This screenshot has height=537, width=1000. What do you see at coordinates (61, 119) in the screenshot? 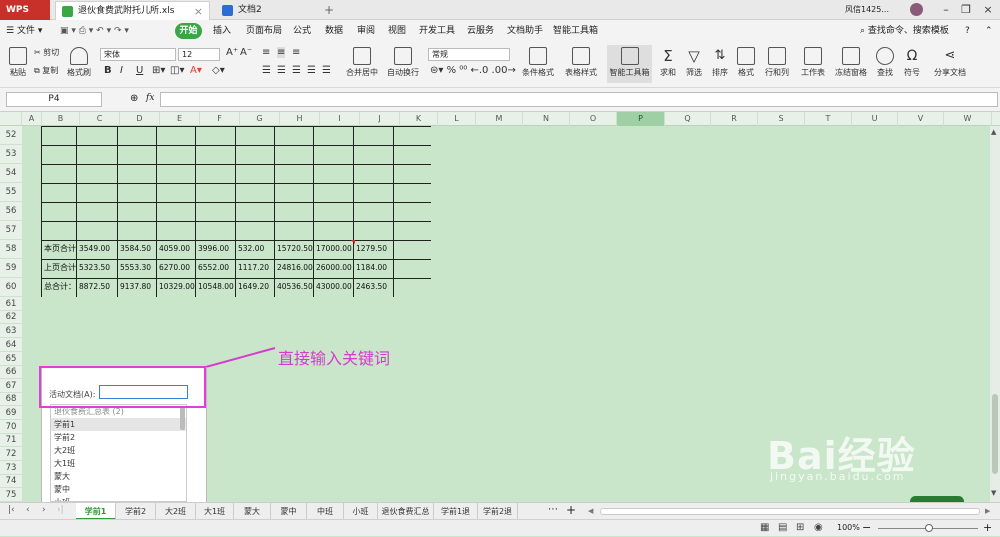
I see `column-header-b: B` at bounding box center [61, 119].